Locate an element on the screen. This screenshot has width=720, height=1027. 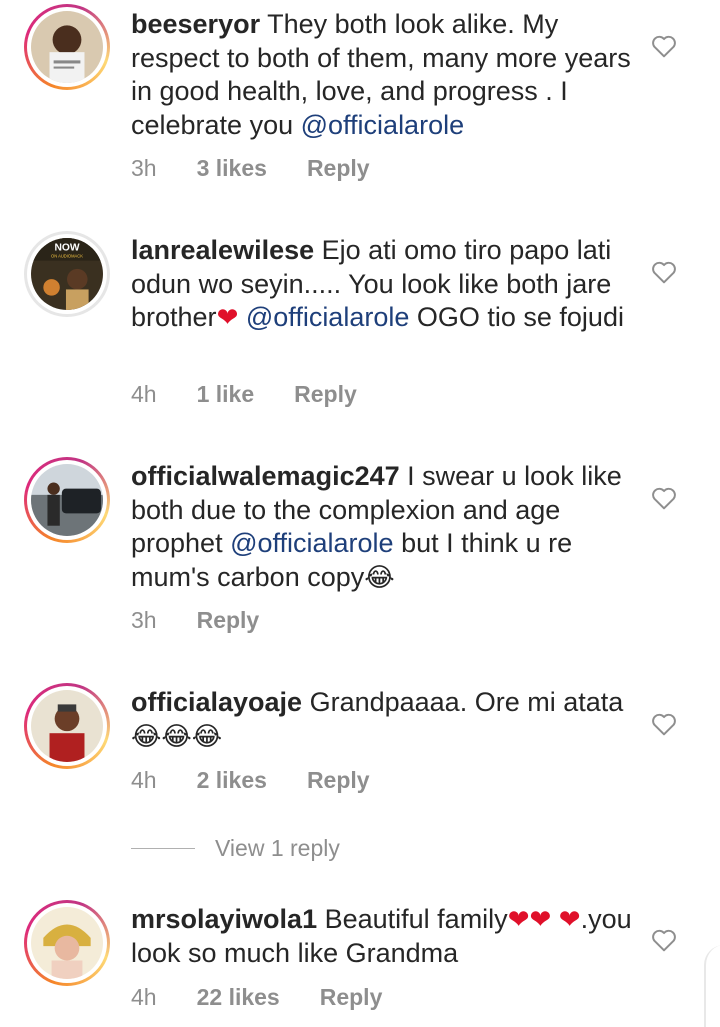
comment-username: lanrealewilese is located at coordinates (222, 250).